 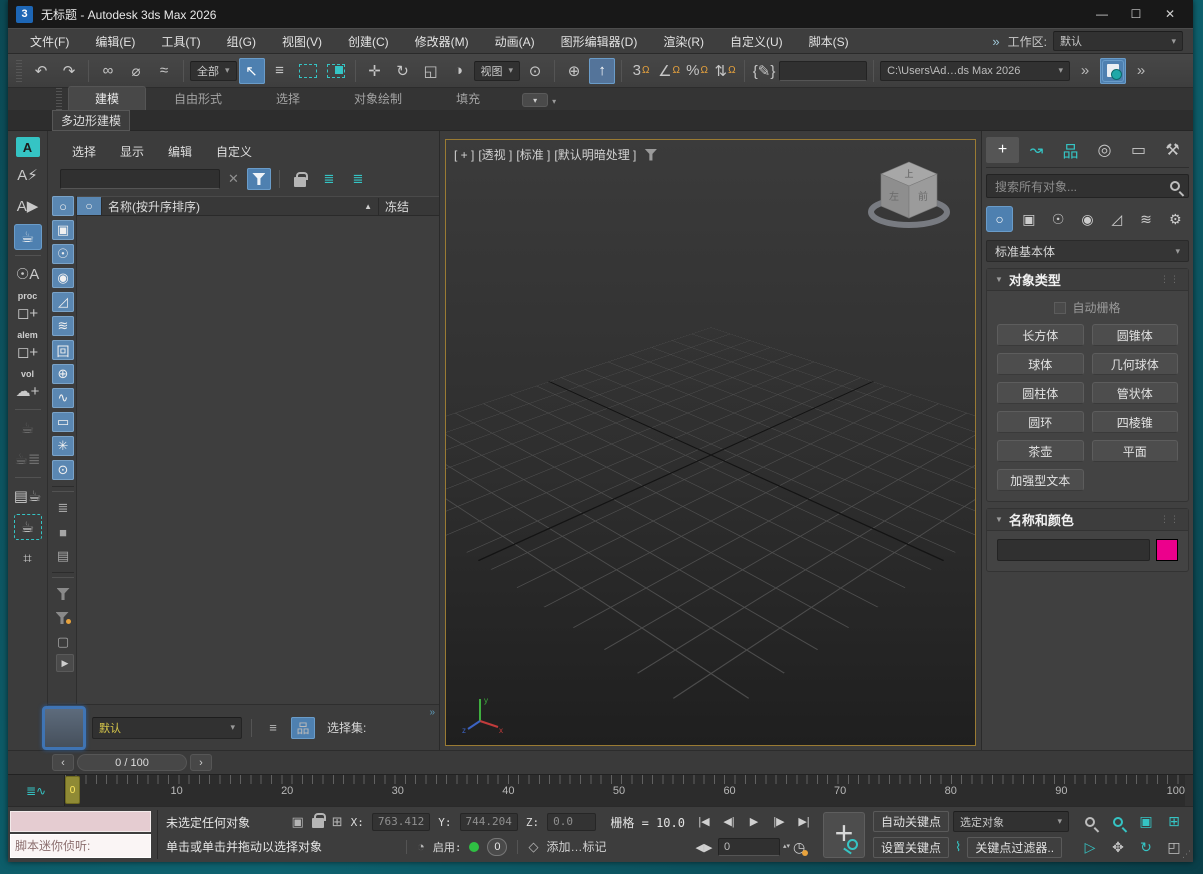 I want to click on mini-curve-editor-icon: ≣∿, so click(x=36, y=790).